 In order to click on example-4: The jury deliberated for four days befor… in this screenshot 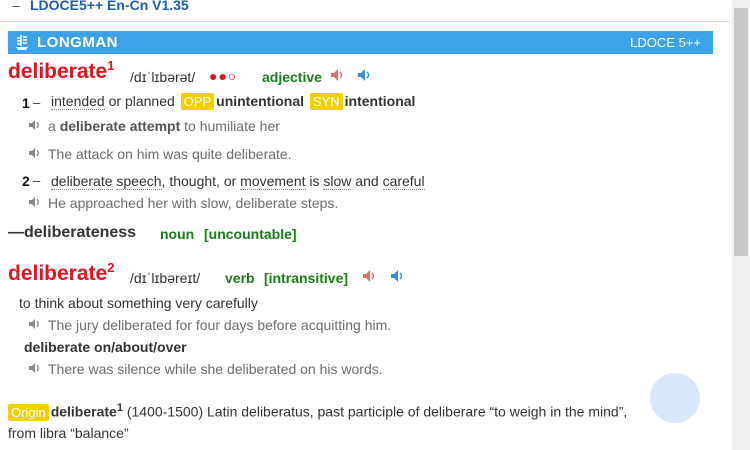, I will do `click(220, 325)`.